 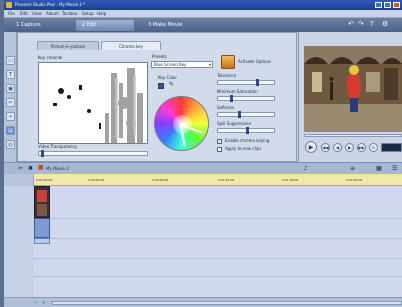 I want to click on spill-suppression-slider, so click(x=246, y=130).